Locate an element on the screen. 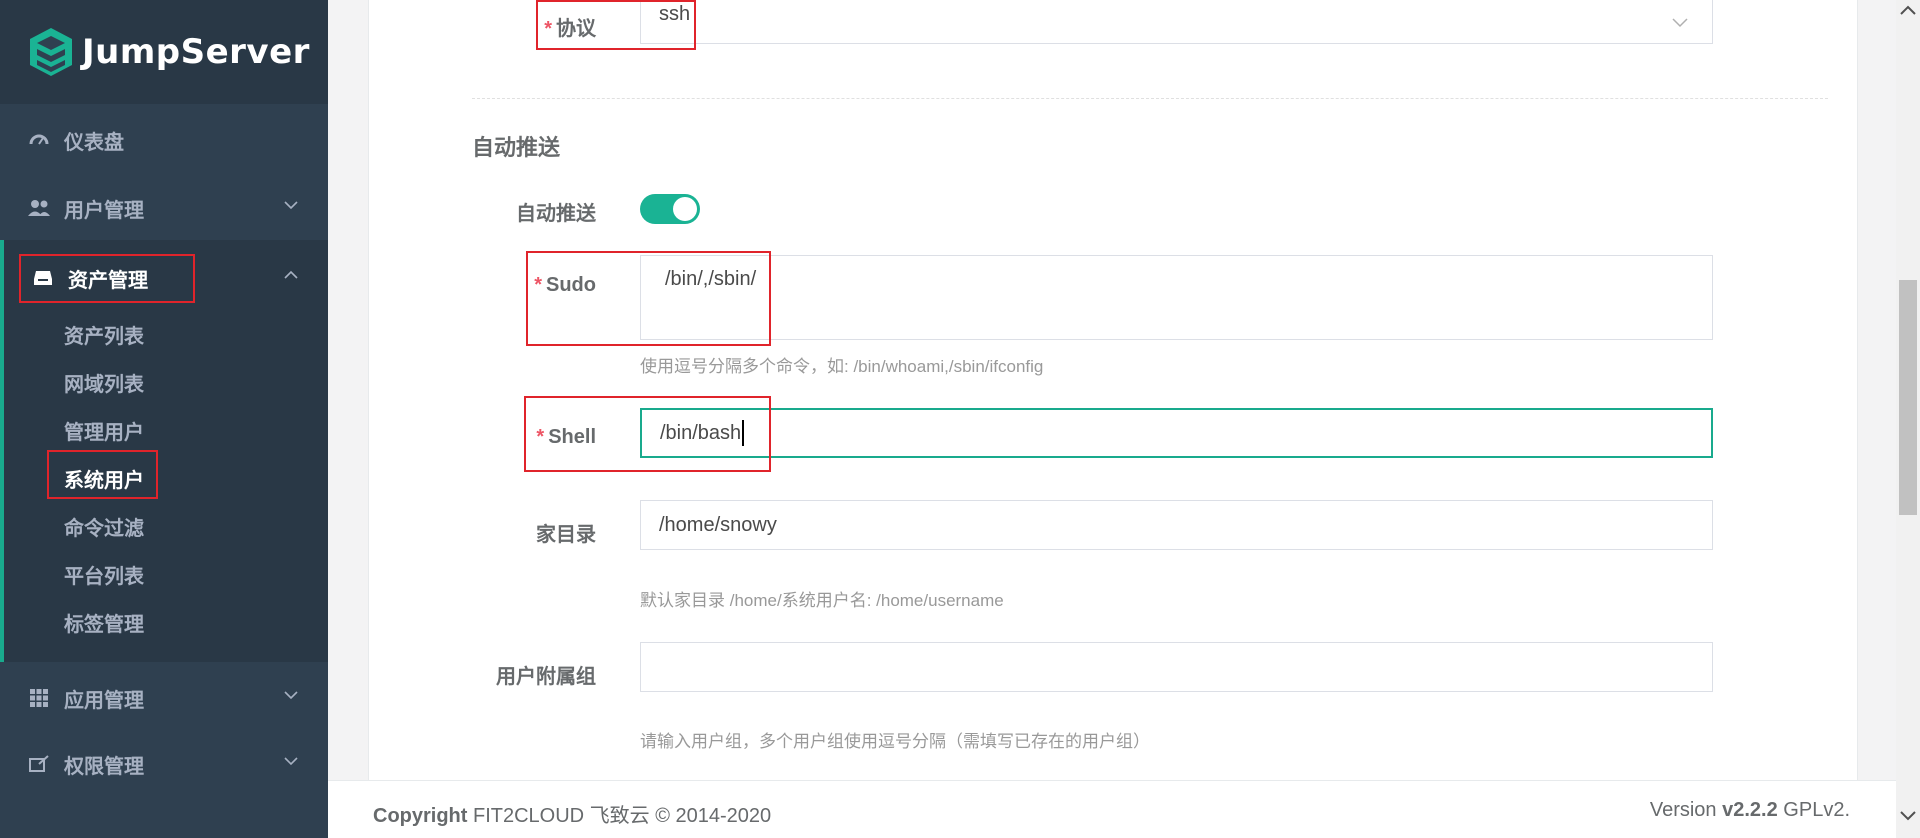  sidebar-item-label: 用户管理 is located at coordinates (104, 210).